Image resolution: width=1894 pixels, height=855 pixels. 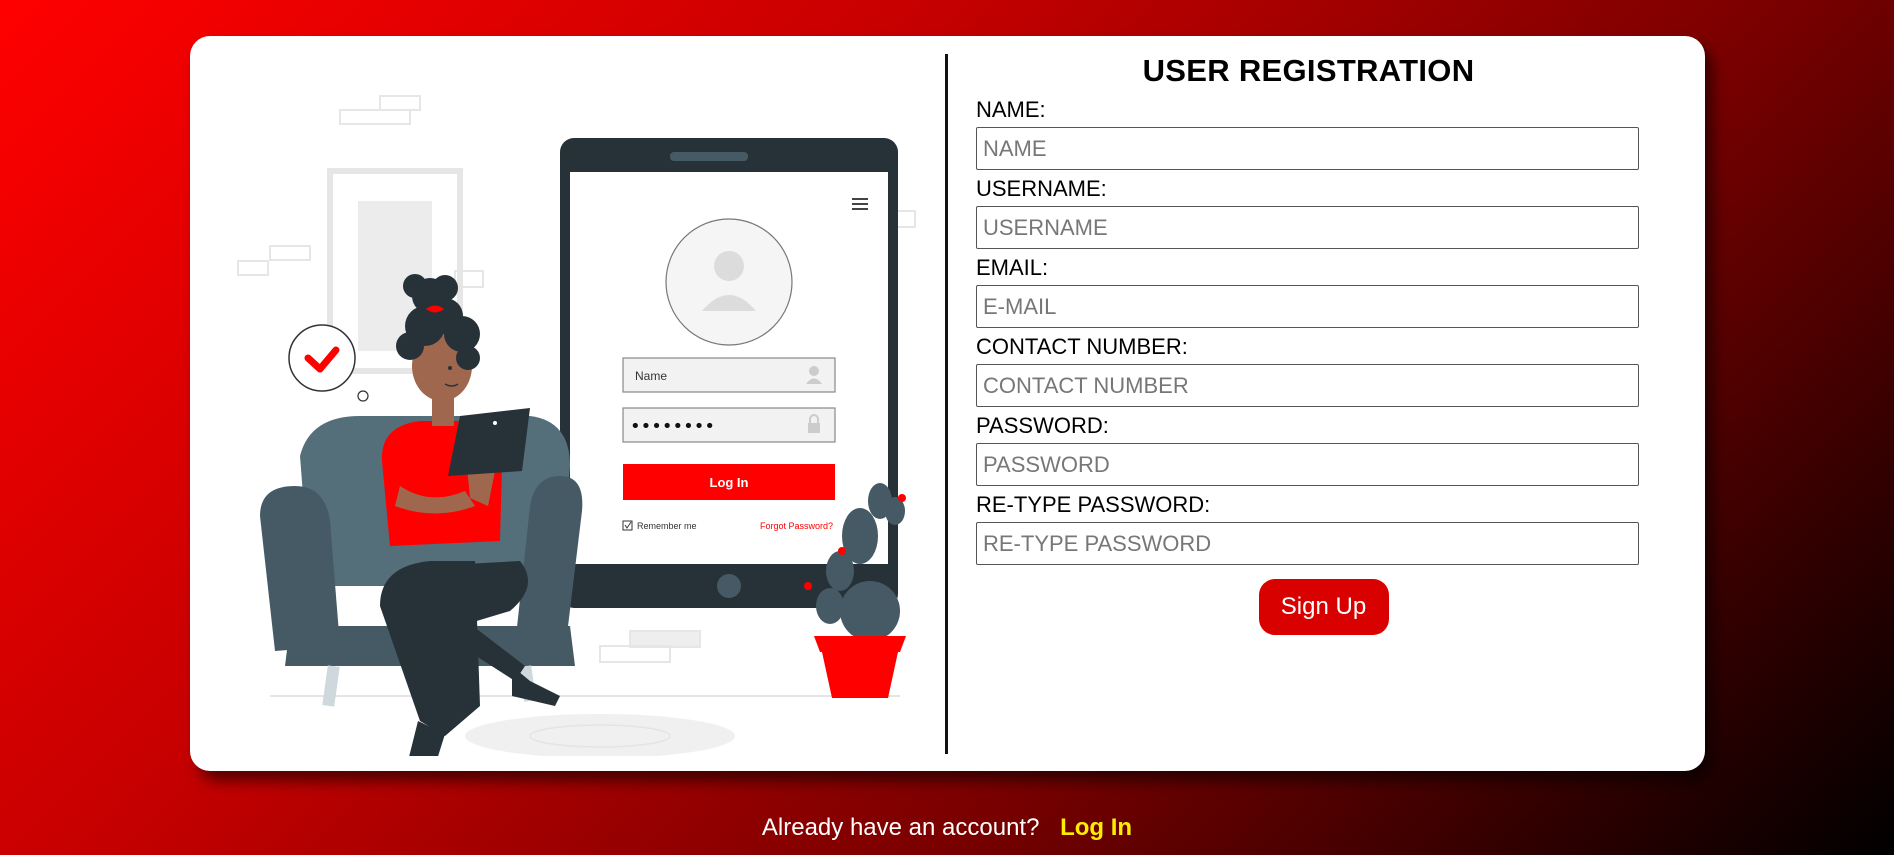 I want to click on submit-row: Sign Up, so click(x=1308, y=607).